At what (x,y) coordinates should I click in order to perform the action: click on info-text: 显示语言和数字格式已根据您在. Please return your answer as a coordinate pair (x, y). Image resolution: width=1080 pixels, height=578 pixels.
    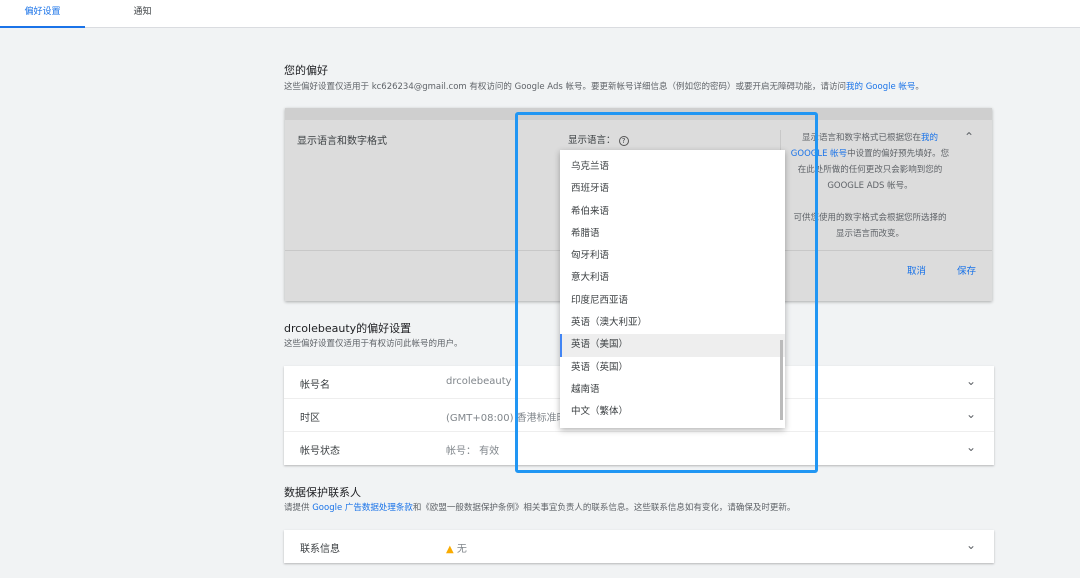
    Looking at the image, I should click on (861, 138).